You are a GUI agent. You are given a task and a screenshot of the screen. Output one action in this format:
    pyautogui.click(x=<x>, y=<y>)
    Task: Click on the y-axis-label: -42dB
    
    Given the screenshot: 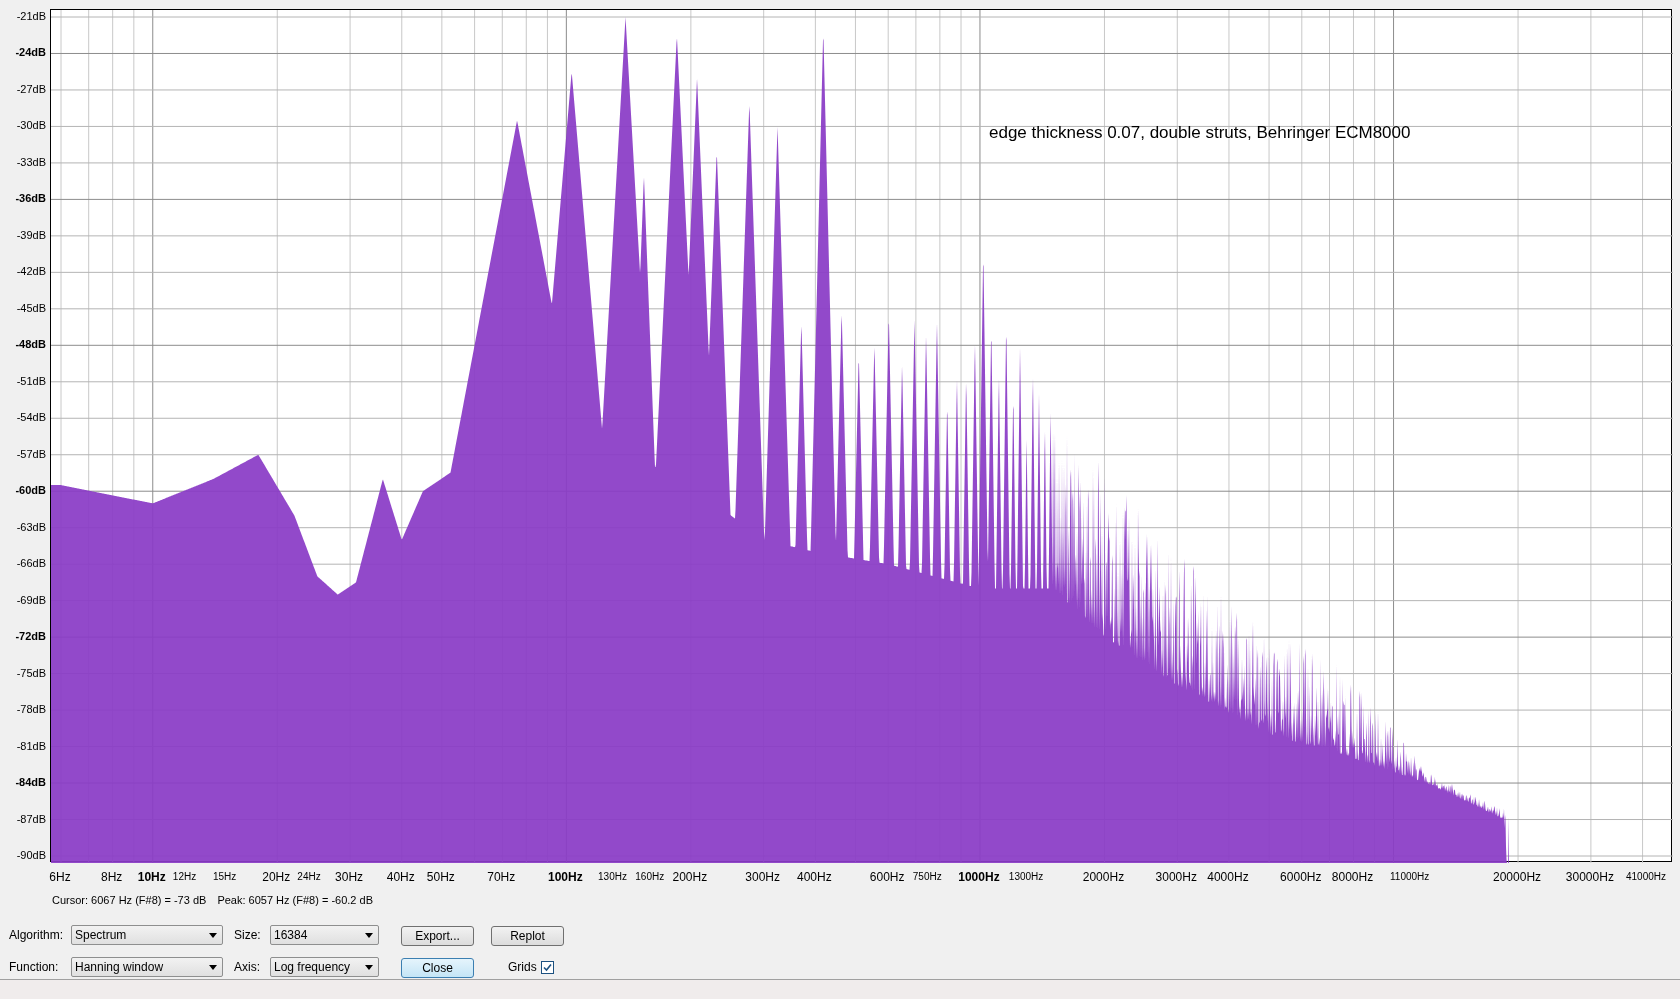 What is the action you would take?
    pyautogui.click(x=31, y=271)
    